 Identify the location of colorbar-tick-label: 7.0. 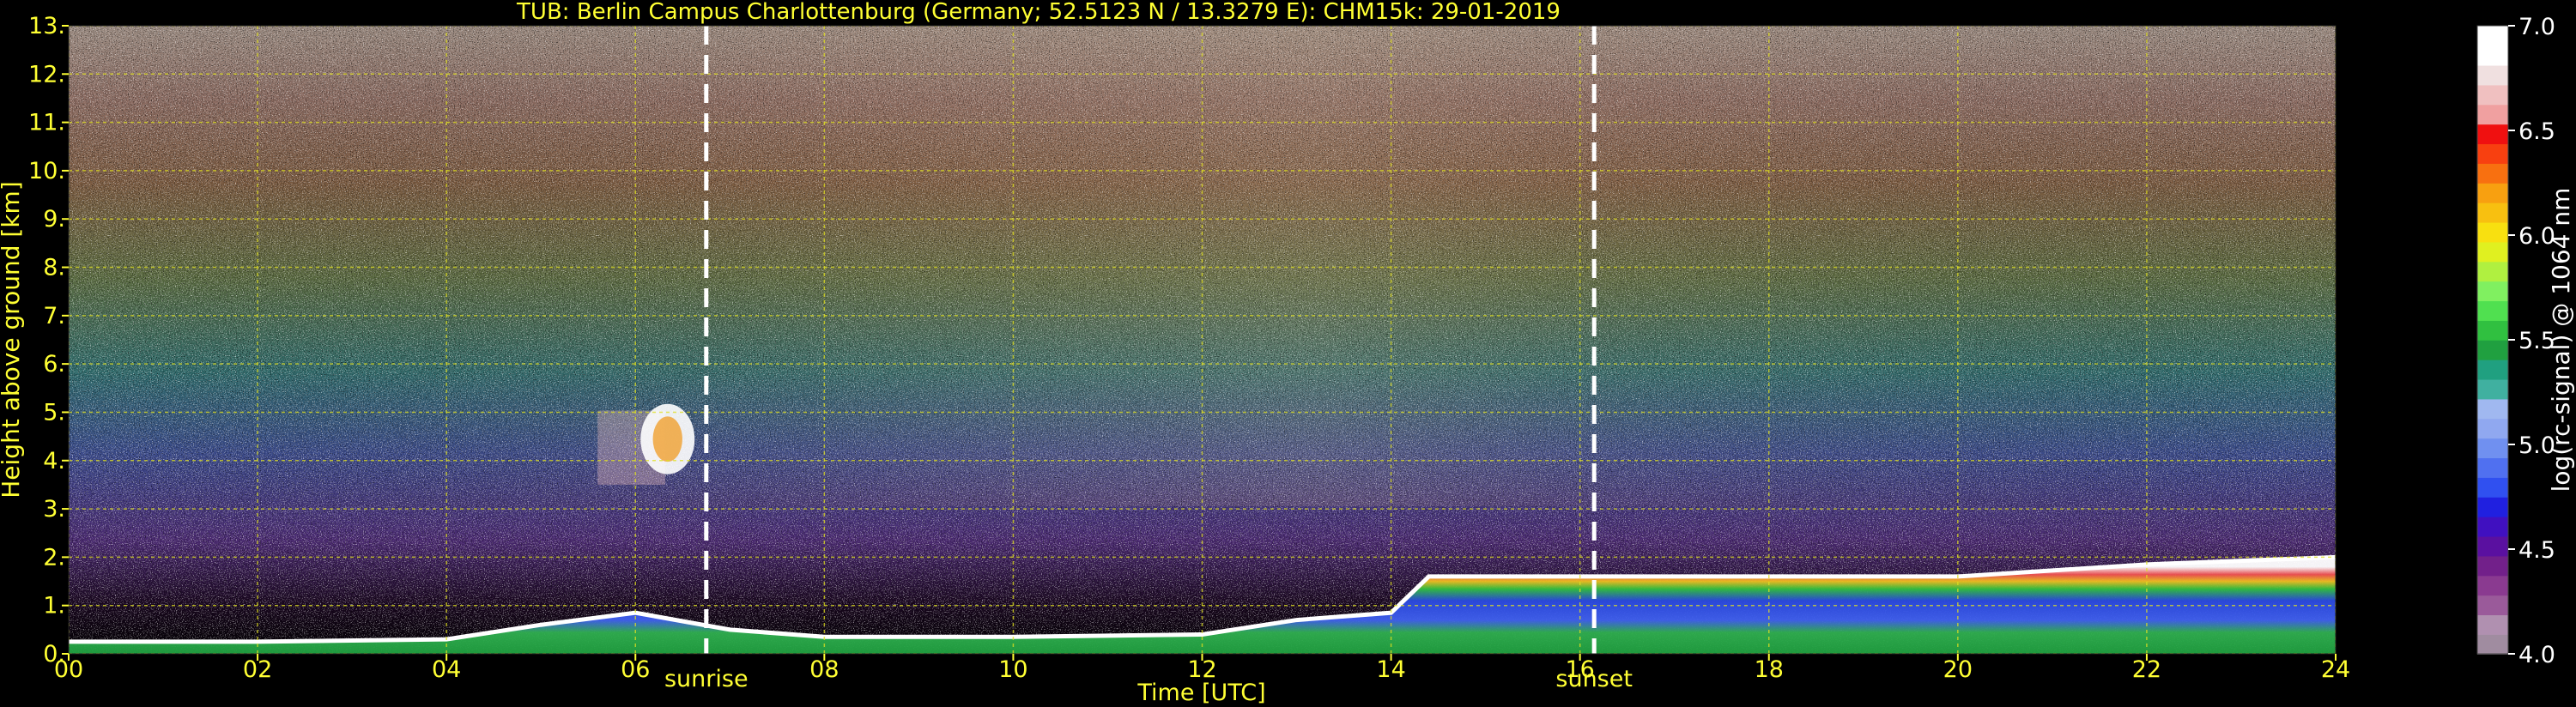
(2536, 27).